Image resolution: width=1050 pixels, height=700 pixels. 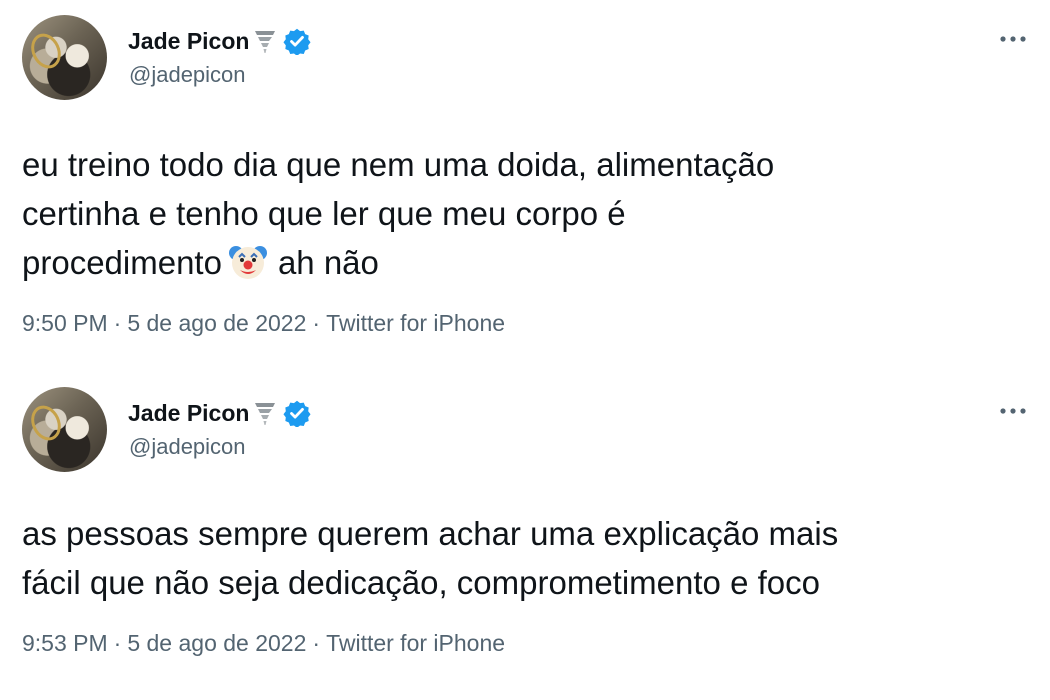 What do you see at coordinates (65, 323) in the screenshot?
I see `tweet-time: 9:50 PM` at bounding box center [65, 323].